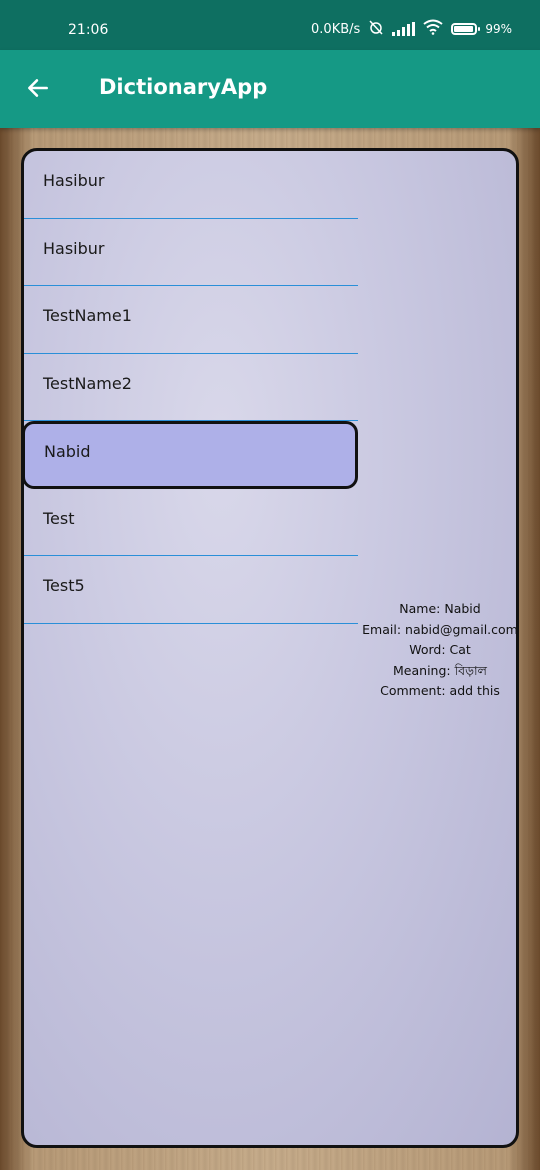  Describe the element at coordinates (440, 690) in the screenshot. I see `detail-comment: Comment: add this` at that location.